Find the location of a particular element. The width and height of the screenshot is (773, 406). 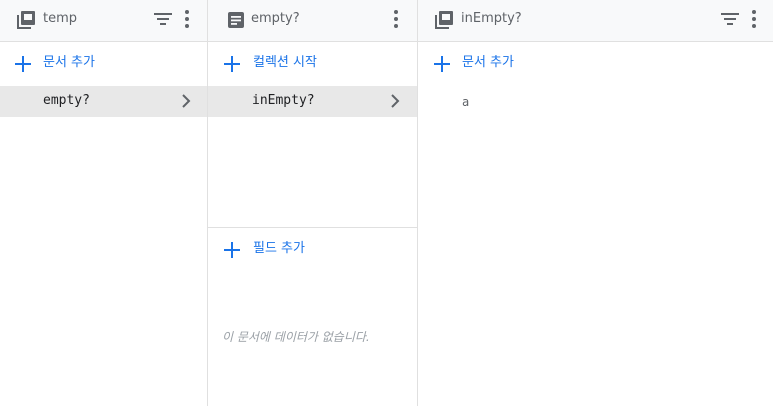

start-collection-button: 컬렉션 시작 is located at coordinates (312, 63).